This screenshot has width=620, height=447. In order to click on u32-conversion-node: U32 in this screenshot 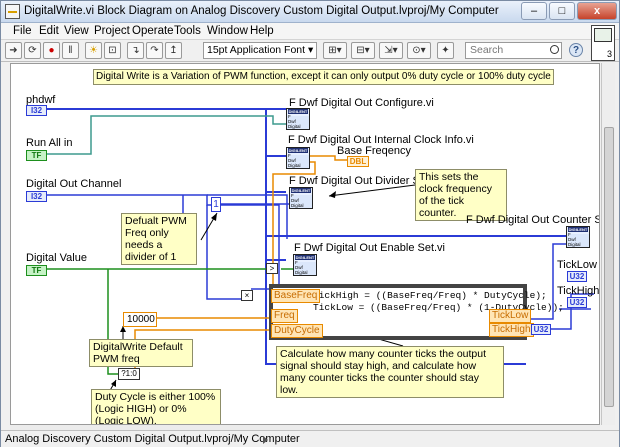, I will do `click(541, 329)`.